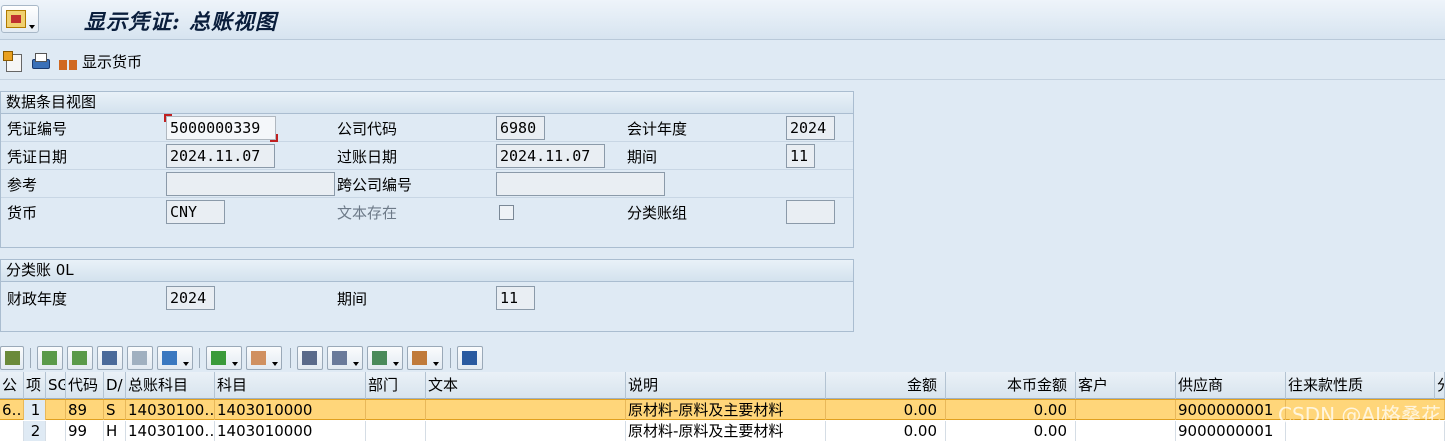  What do you see at coordinates (1231, 385) in the screenshot?
I see `column-header: 供应商` at bounding box center [1231, 385].